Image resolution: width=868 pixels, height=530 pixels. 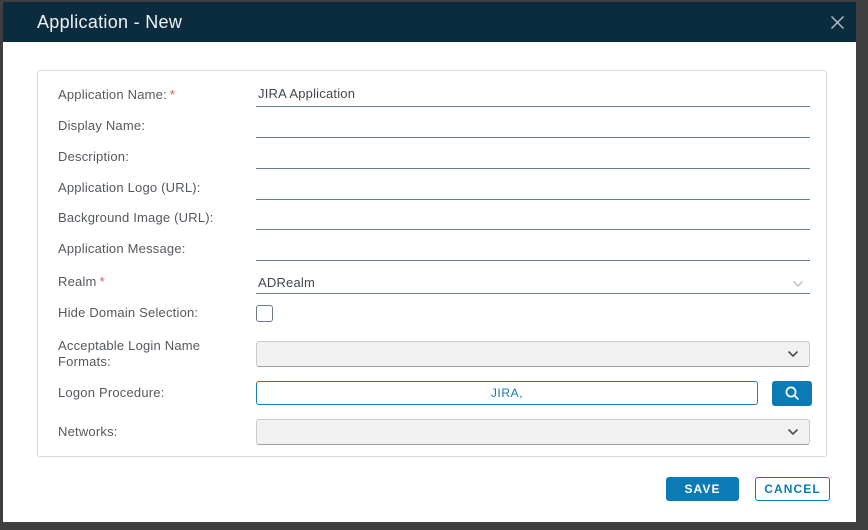 I want to click on form-row-networks: Networks:, so click(x=434, y=432).